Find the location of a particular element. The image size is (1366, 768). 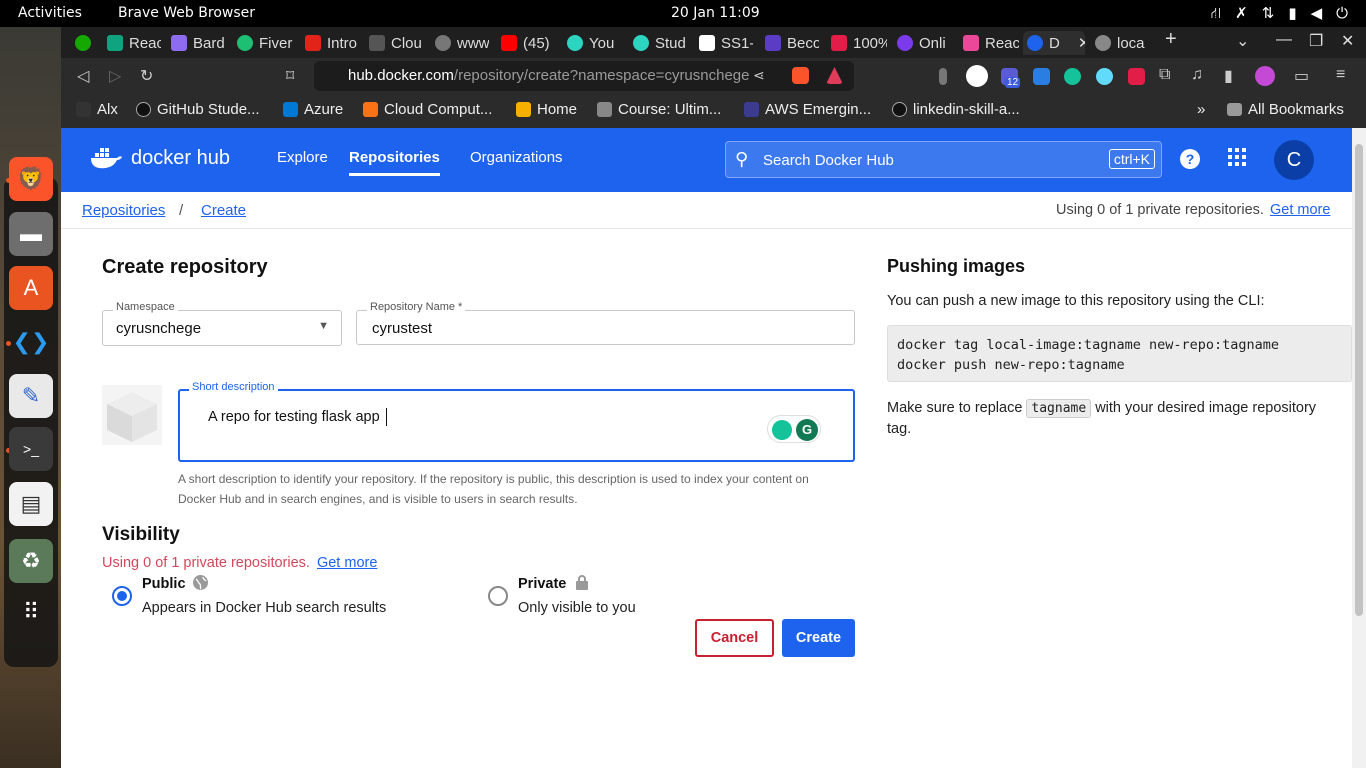

breadcrumb-repositories: Repositories is located at coordinates (123, 210).